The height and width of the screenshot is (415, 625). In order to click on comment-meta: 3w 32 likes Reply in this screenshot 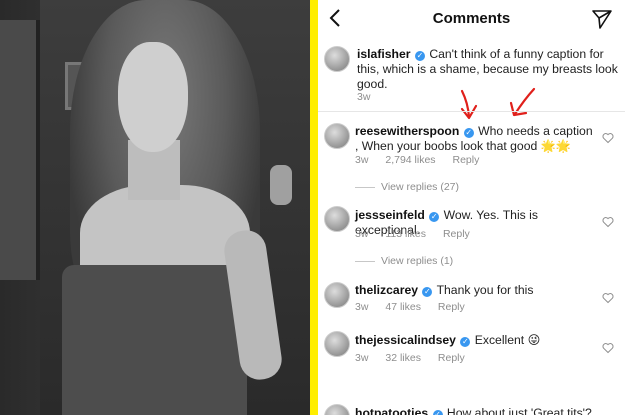, I will do `click(417, 358)`.